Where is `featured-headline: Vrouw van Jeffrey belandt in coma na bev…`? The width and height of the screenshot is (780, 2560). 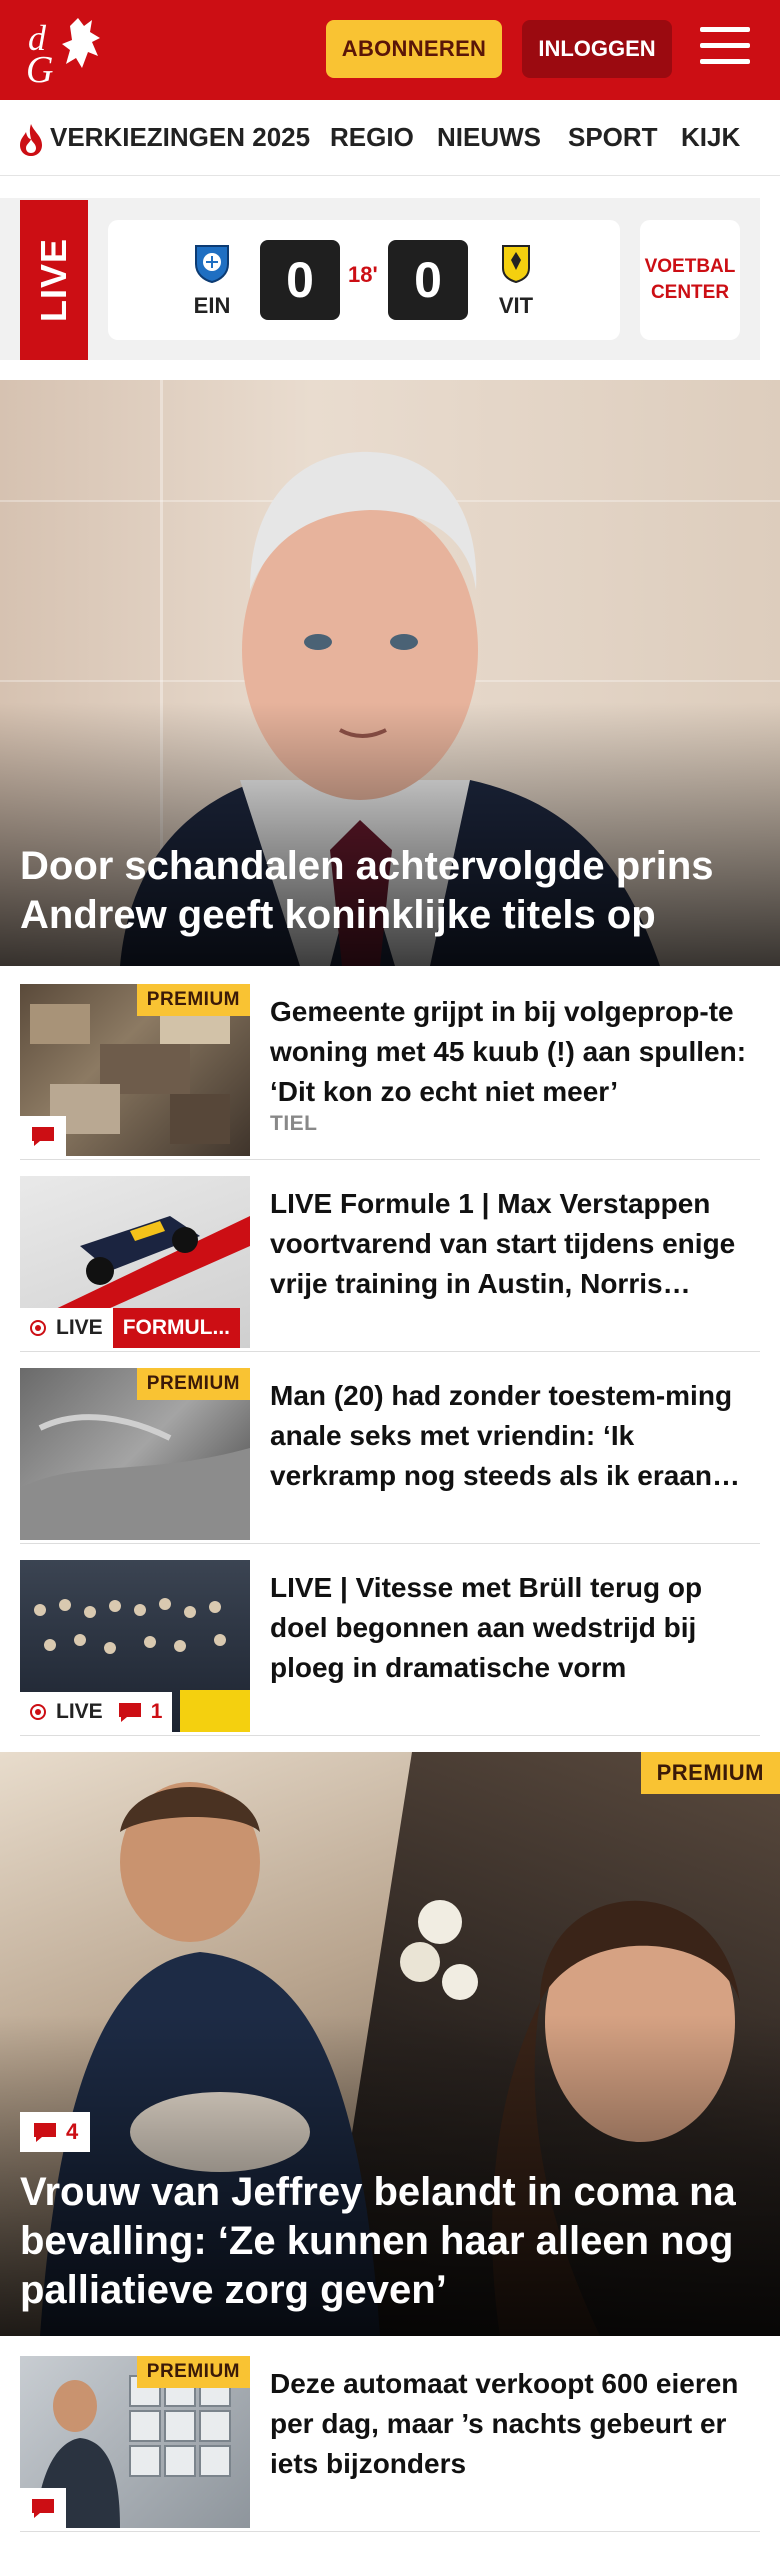
featured-headline: Vrouw van Jeffrey belandt in coma na bev… is located at coordinates (390, 2241).